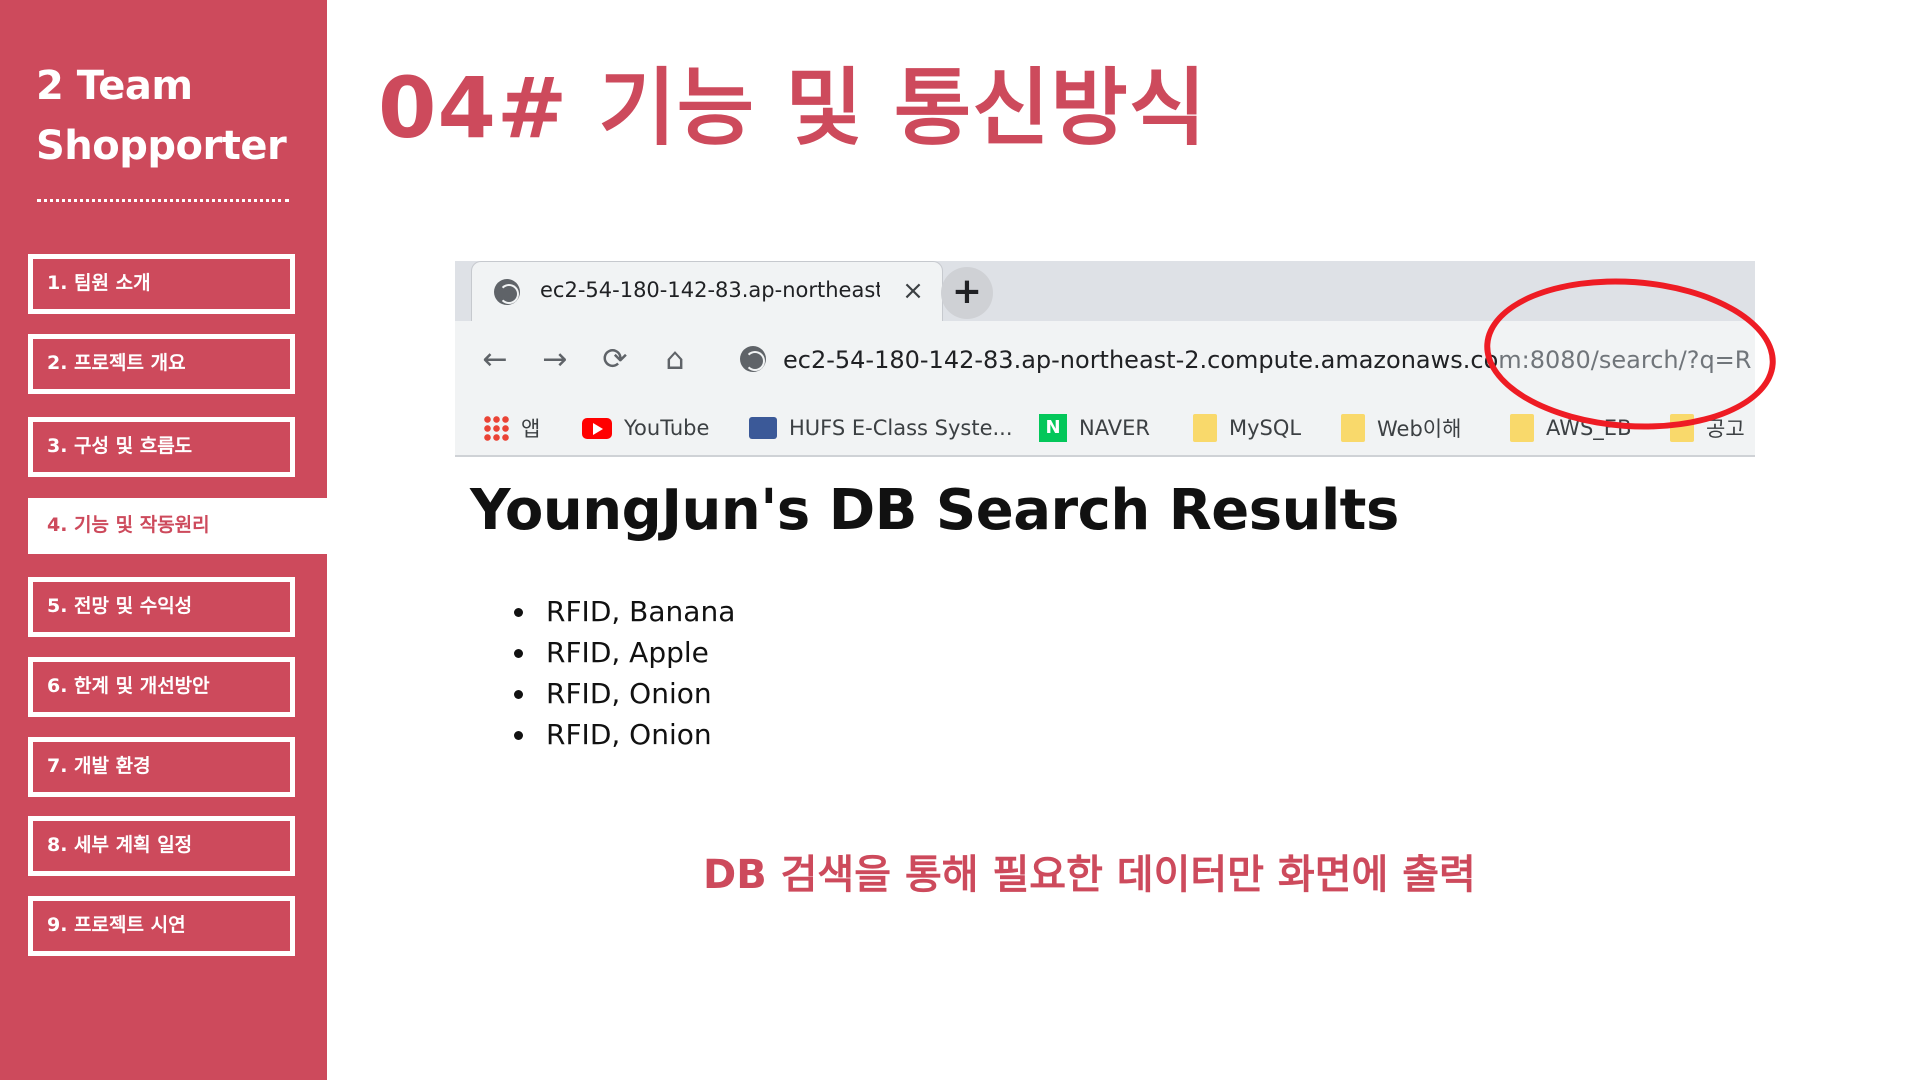 This screenshot has height=1080, width=1920. What do you see at coordinates (161, 846) in the screenshot?
I see `nav-item-schedule: 8. 세부 계획 일정` at bounding box center [161, 846].